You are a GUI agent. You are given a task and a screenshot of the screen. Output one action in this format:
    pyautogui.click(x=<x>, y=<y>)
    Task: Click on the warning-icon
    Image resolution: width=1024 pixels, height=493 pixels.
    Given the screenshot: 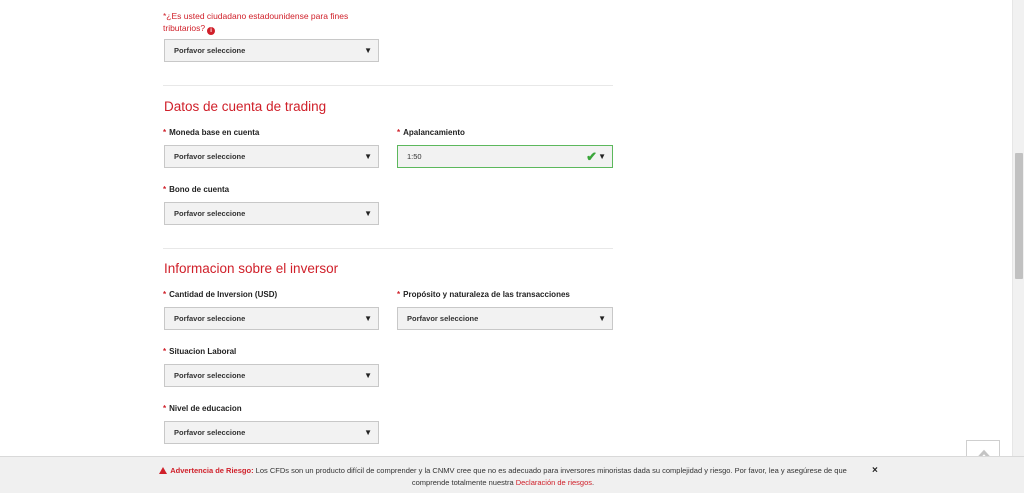 What is the action you would take?
    pyautogui.click(x=163, y=470)
    